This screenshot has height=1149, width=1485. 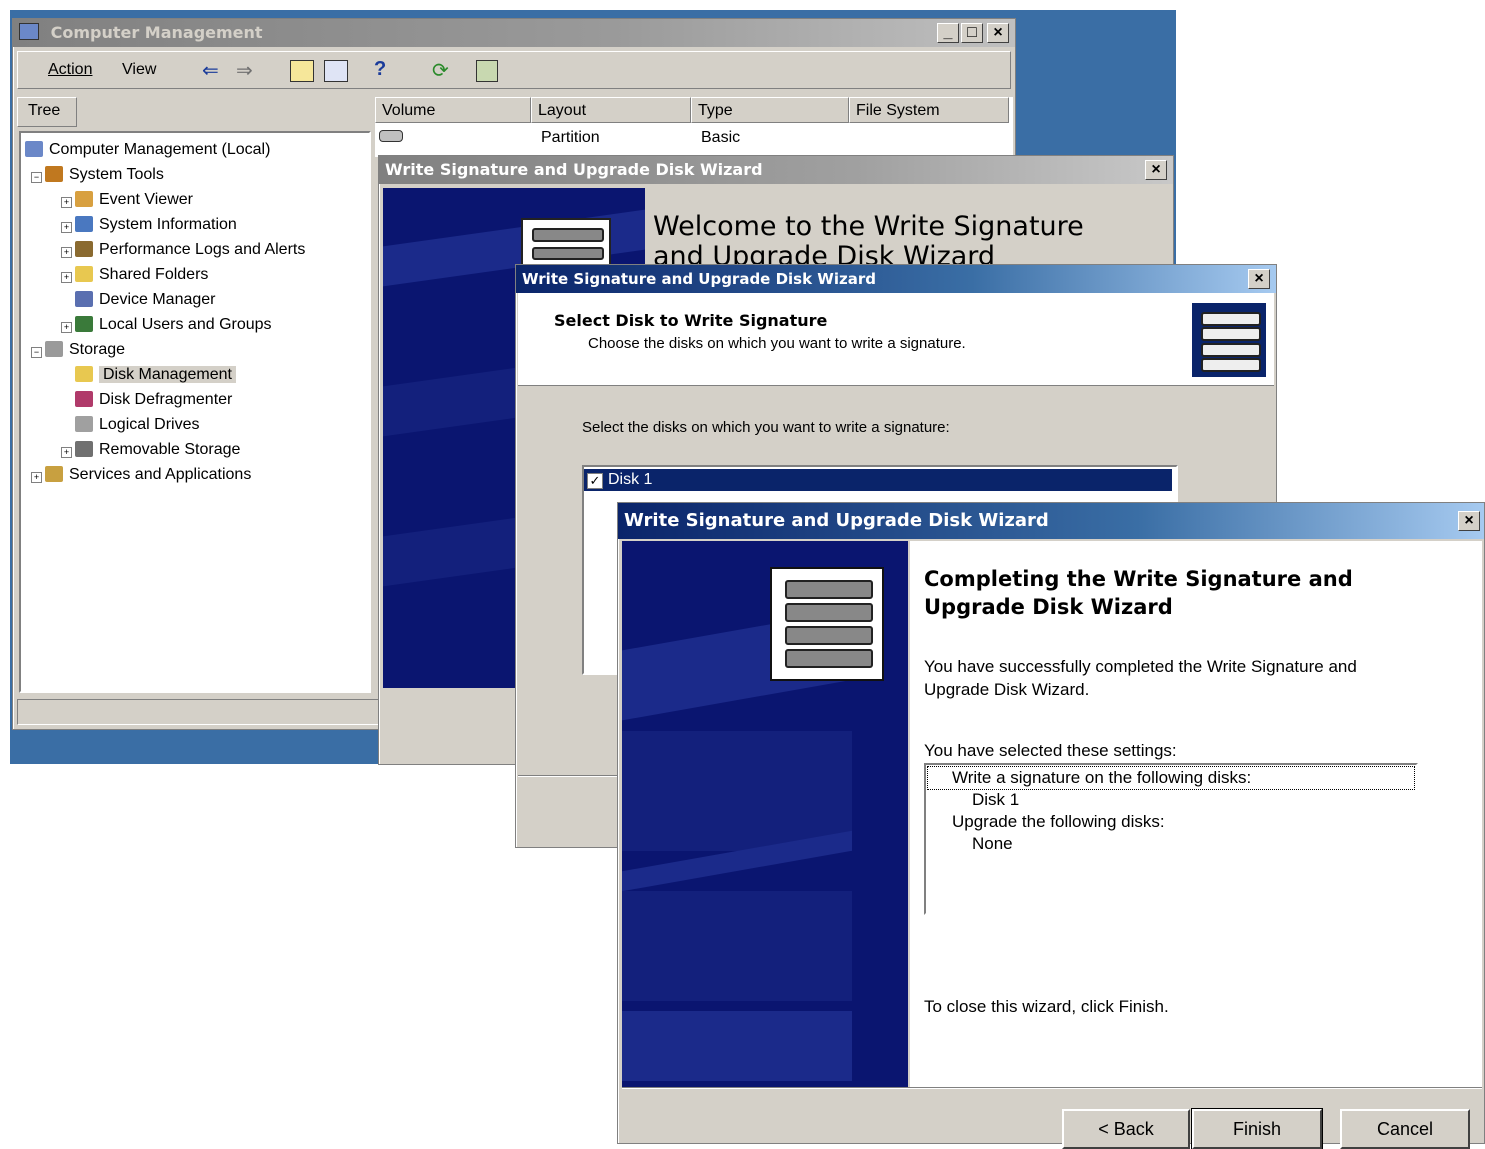 I want to click on column-header-layout: Layout, so click(x=611, y=110).